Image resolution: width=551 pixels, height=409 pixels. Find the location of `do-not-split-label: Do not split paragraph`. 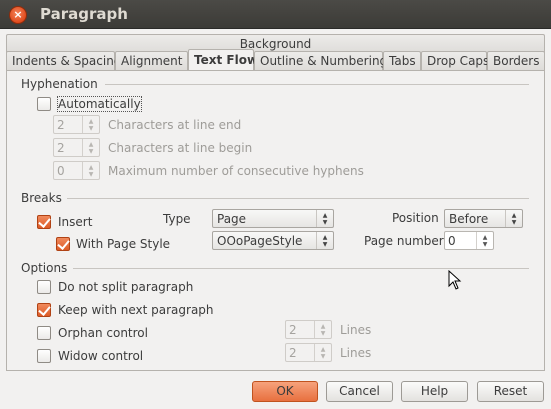

do-not-split-label: Do not split paragraph is located at coordinates (126, 287).